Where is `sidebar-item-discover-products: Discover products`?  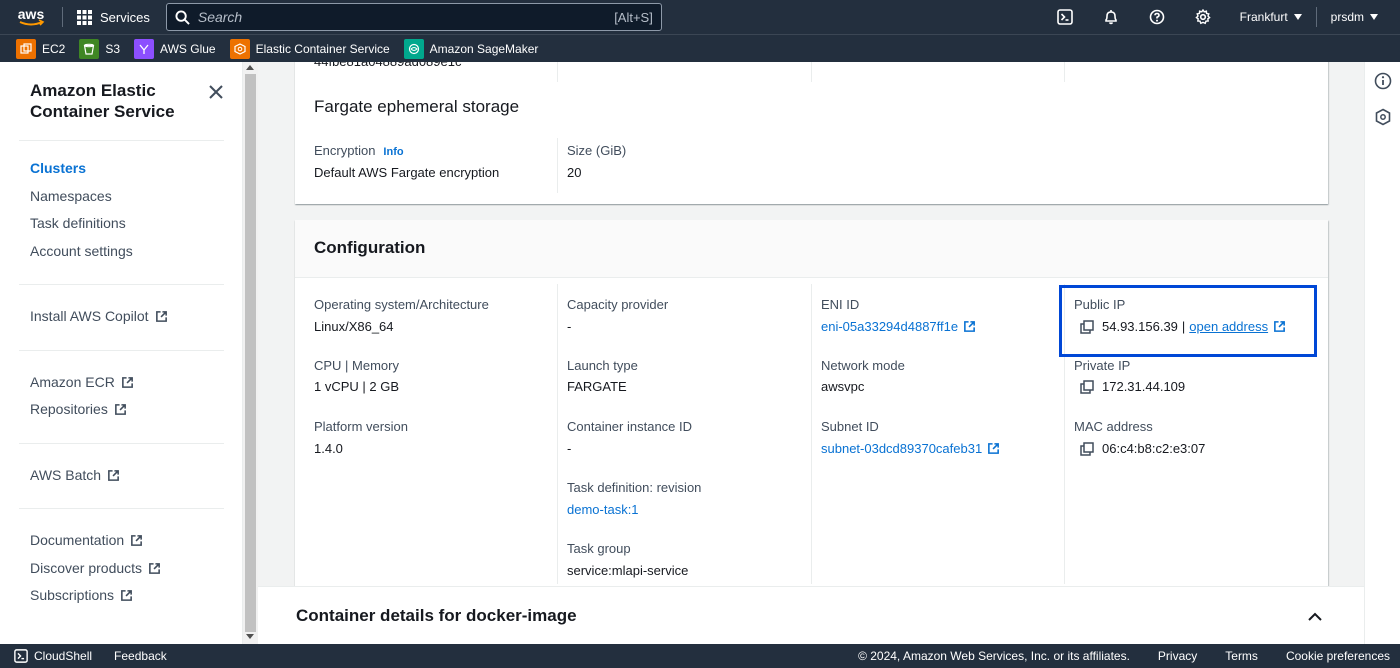 sidebar-item-discover-products: Discover products is located at coordinates (95, 568).